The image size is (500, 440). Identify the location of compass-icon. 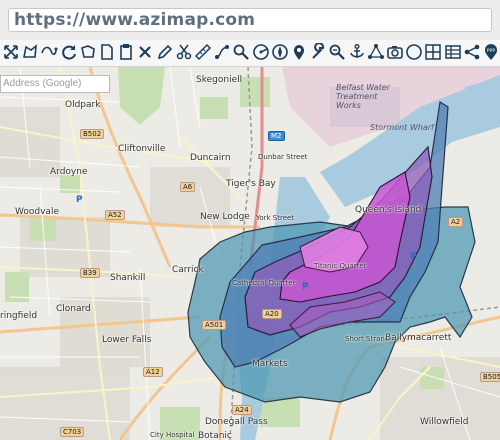
(280, 52).